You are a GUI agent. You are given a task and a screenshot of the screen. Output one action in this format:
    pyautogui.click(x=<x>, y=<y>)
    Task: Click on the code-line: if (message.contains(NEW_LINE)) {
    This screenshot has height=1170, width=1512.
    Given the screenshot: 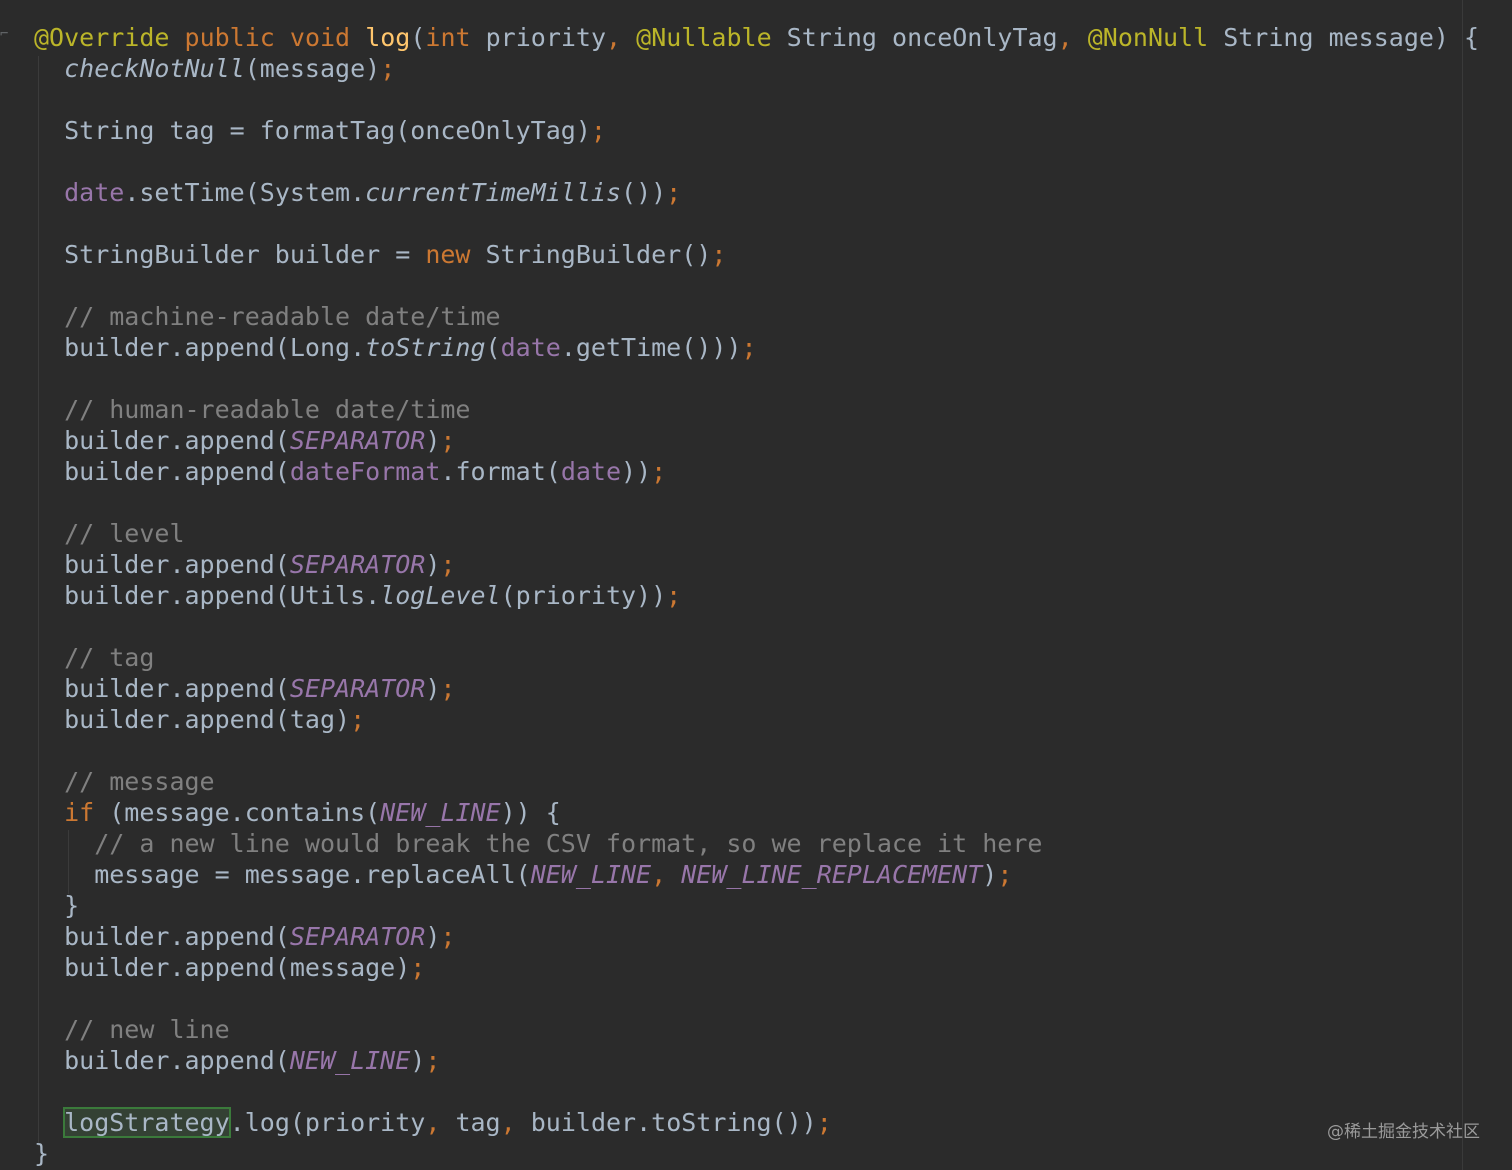 What is the action you would take?
    pyautogui.click(x=312, y=812)
    